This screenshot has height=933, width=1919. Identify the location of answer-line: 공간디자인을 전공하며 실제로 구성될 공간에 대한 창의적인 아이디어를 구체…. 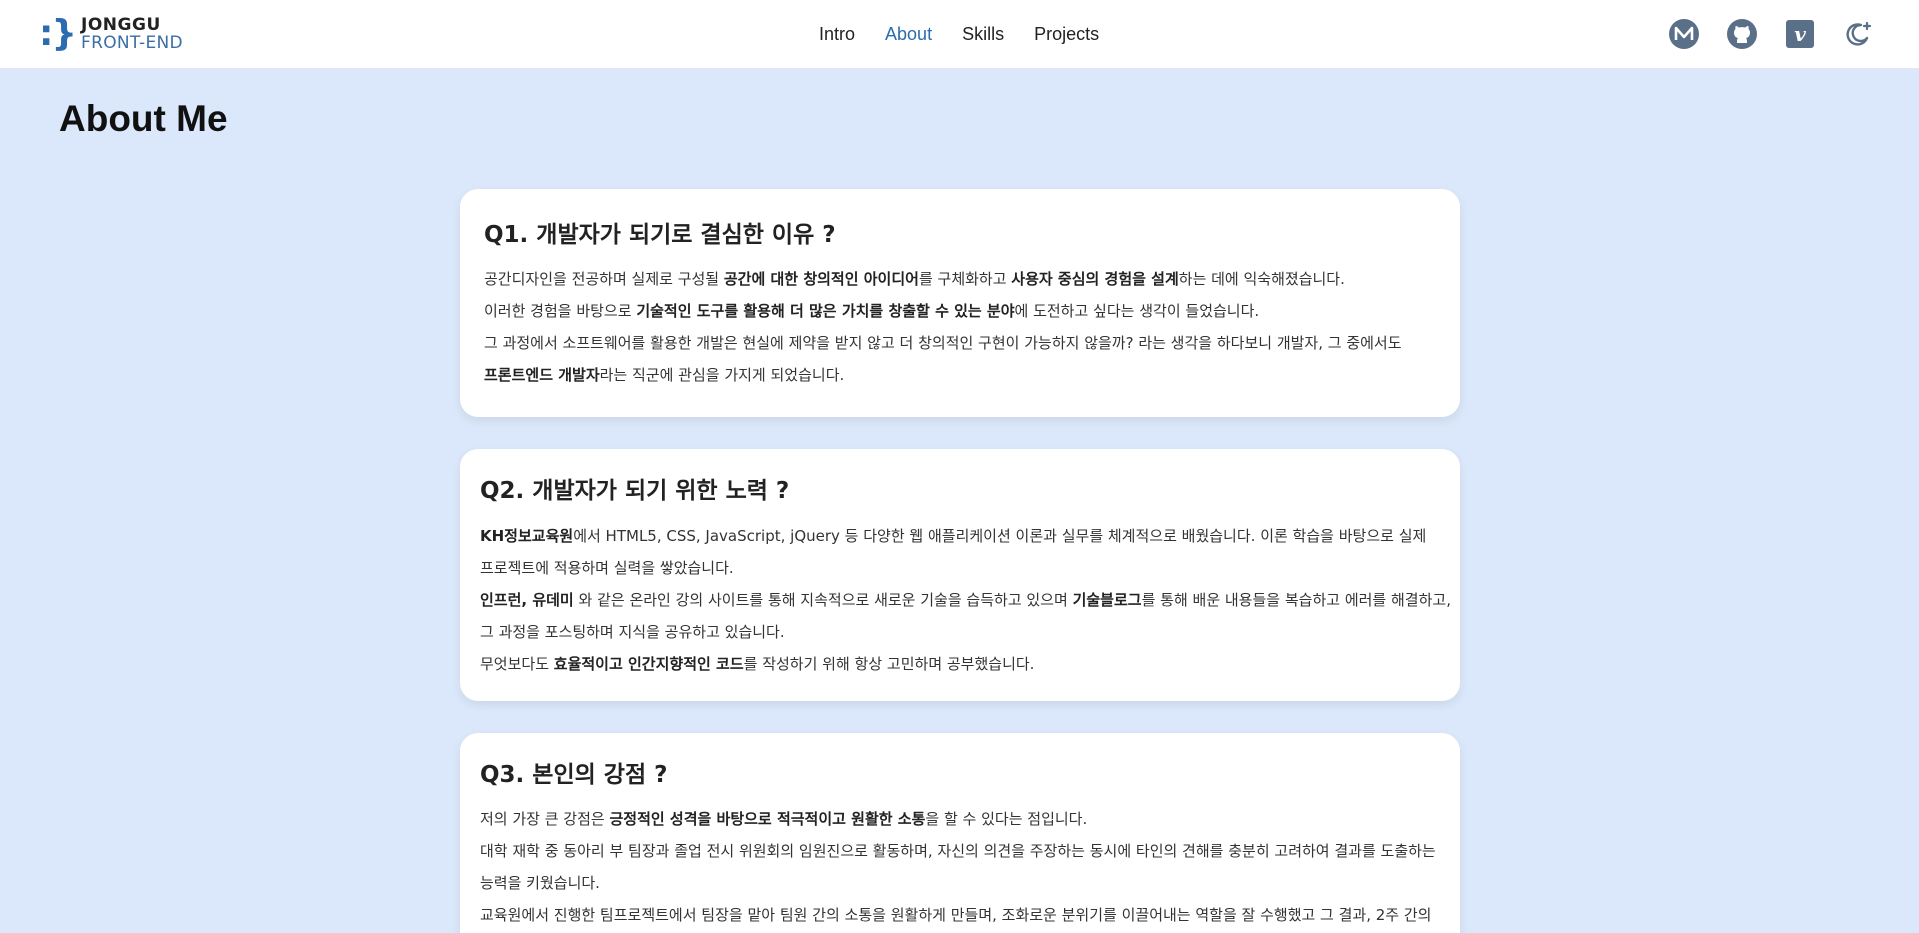
(943, 279).